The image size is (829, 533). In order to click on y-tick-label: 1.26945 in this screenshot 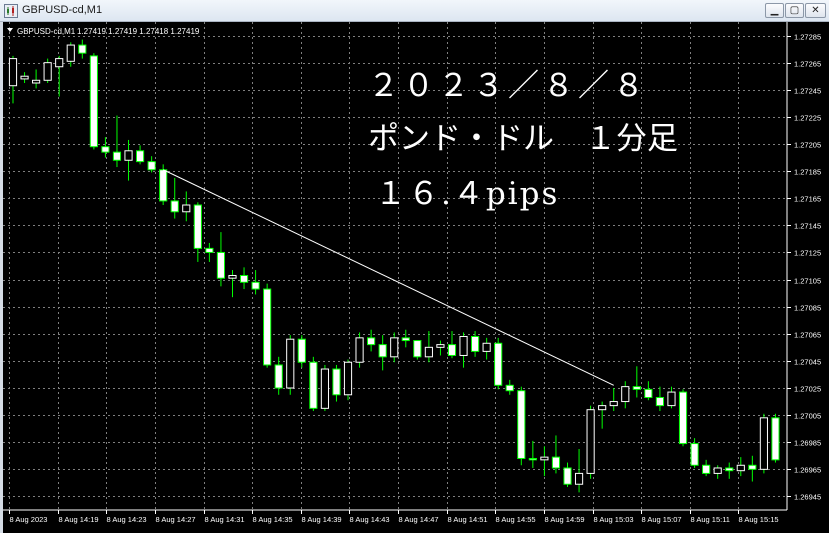, I will do `click(807, 497)`.